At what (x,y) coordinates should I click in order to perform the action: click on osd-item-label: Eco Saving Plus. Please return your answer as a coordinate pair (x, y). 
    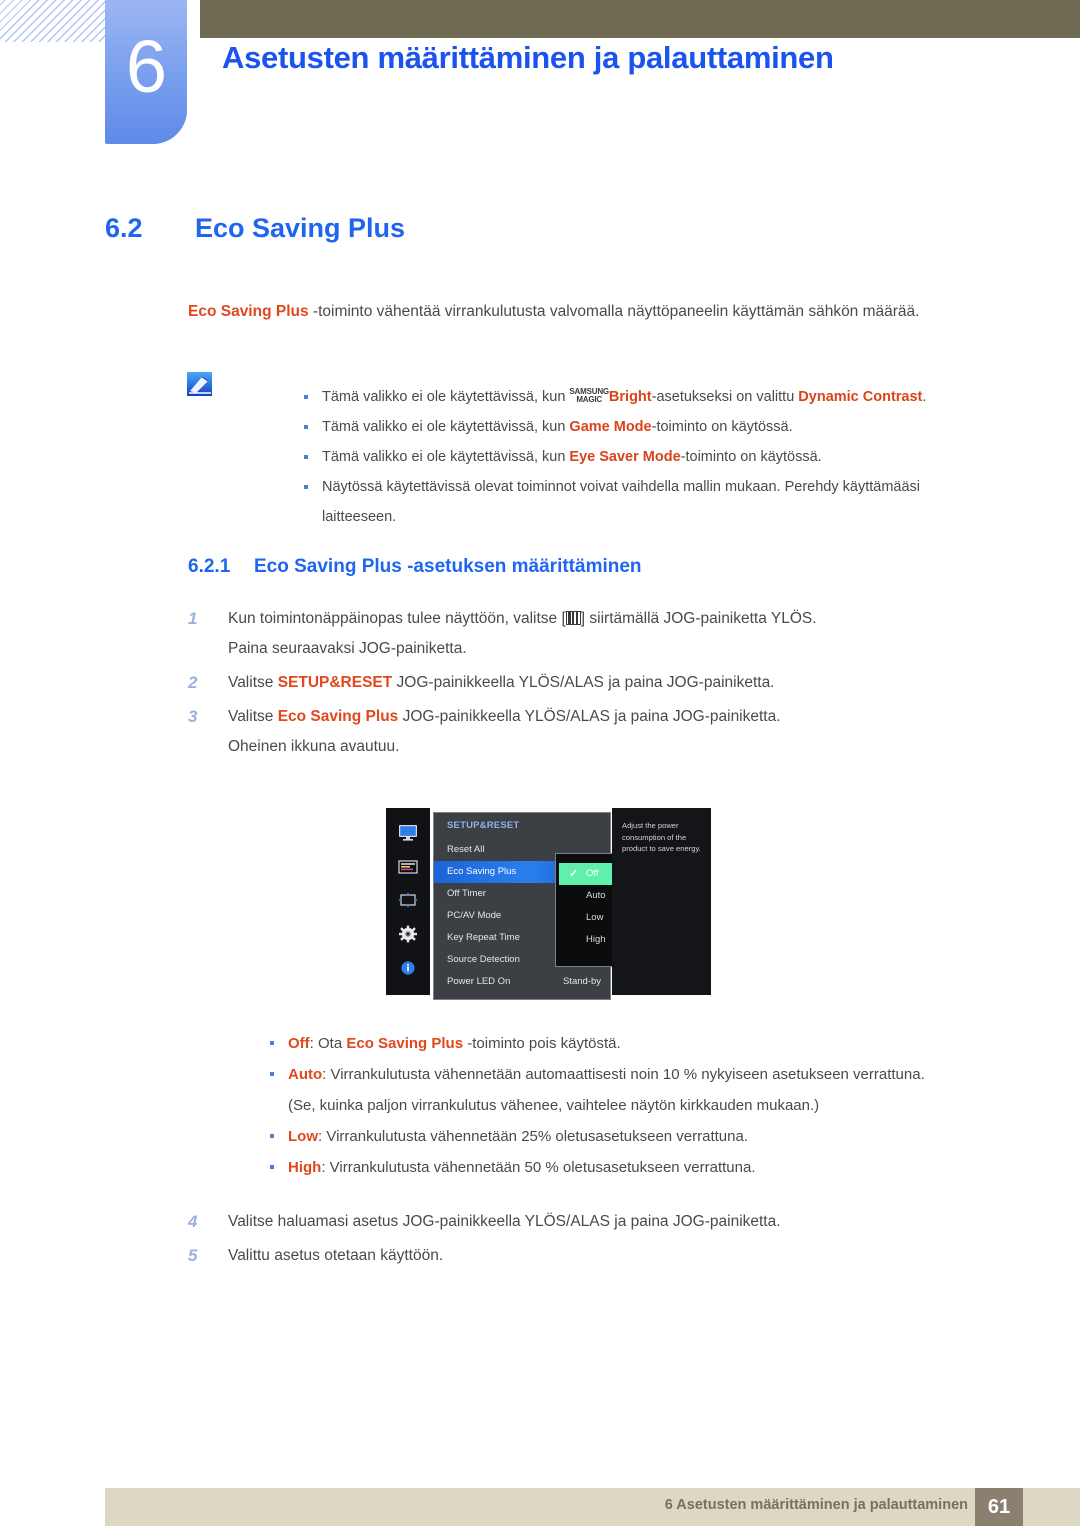
    Looking at the image, I should click on (482, 871).